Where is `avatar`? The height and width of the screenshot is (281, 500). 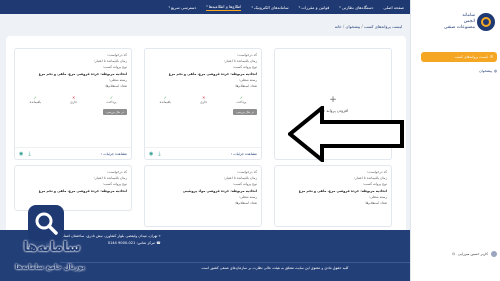 avatar is located at coordinates (494, 254).